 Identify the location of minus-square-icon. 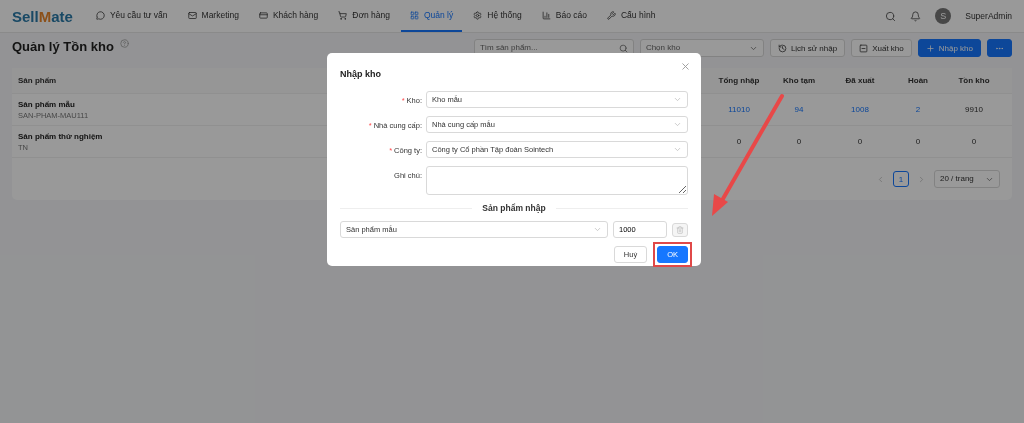
(864, 48).